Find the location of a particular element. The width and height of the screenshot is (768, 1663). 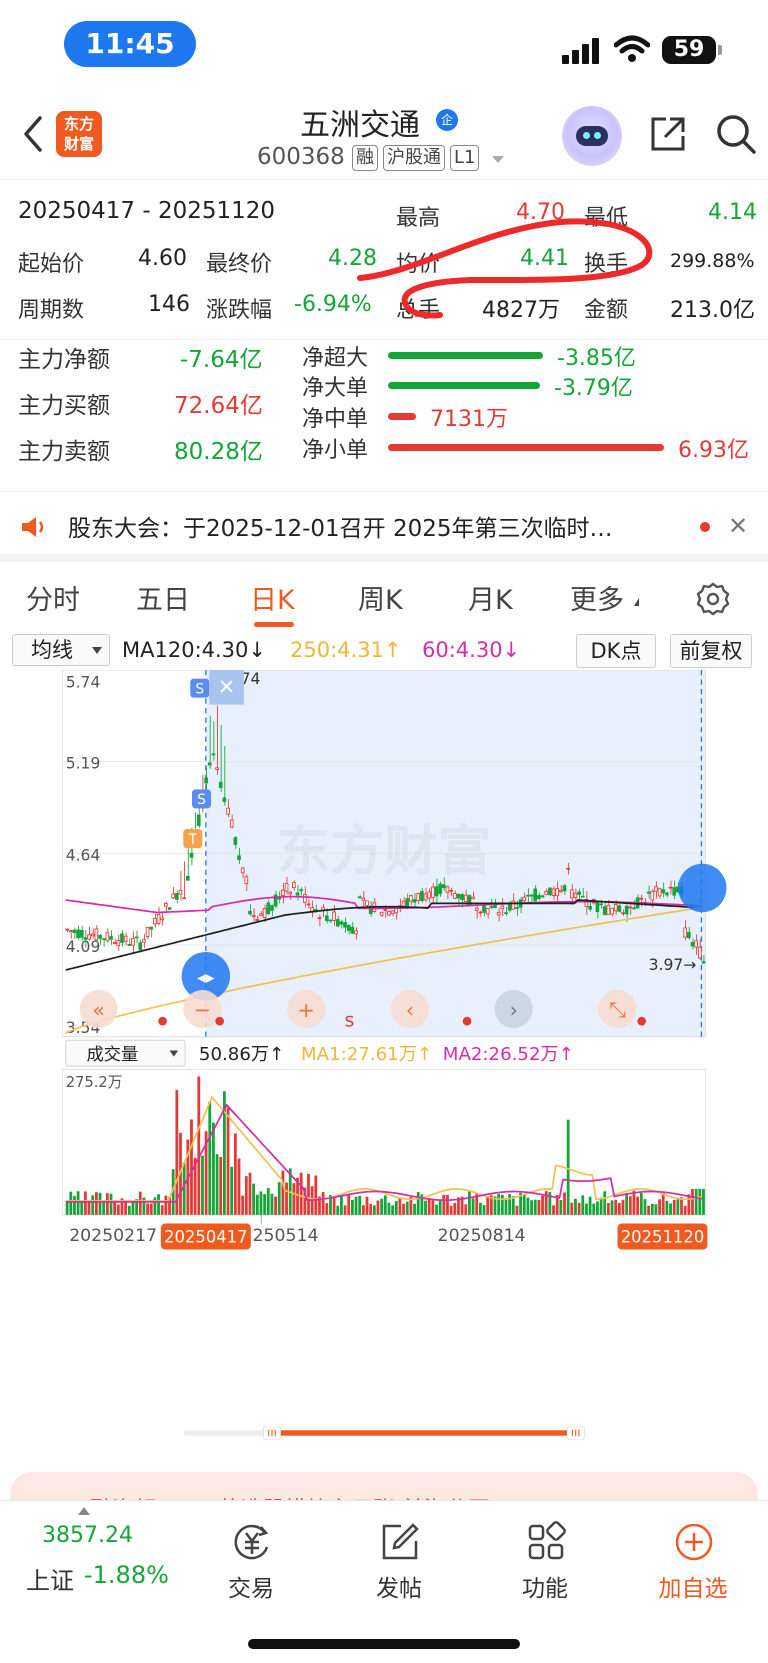

range-slider is located at coordinates (384, 1433).